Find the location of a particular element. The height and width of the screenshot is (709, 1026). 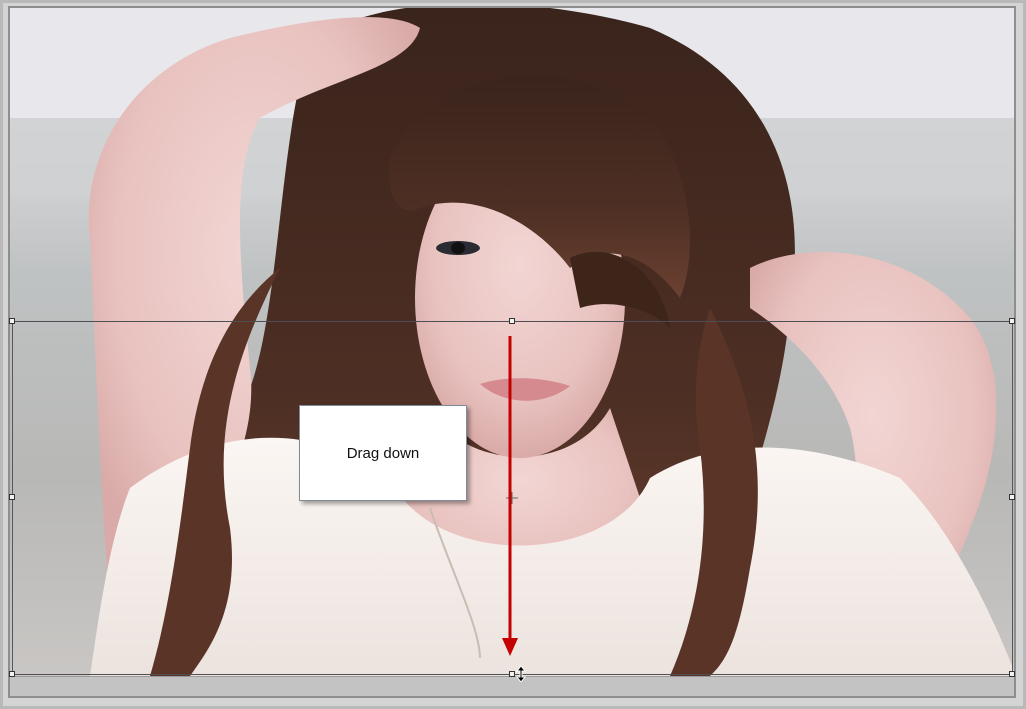

callout-text: Drag down is located at coordinates (383, 453).